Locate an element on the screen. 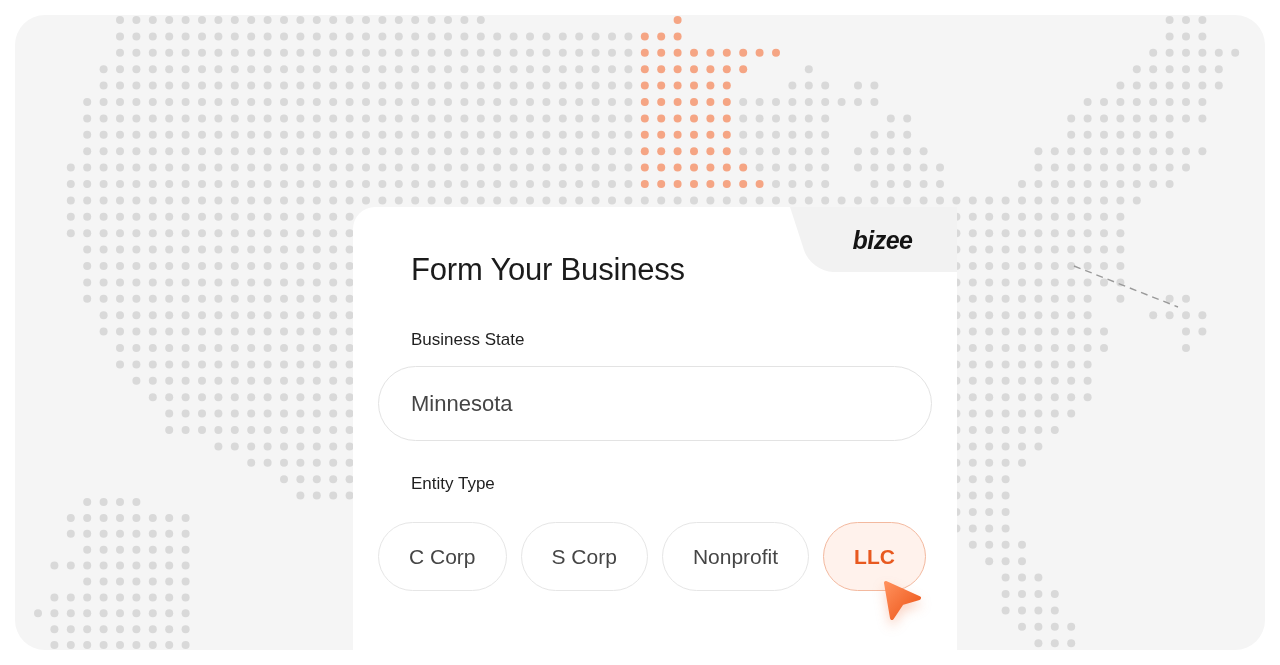 This screenshot has height=665, width=1280. form-title: Form Your Business is located at coordinates (548, 270).